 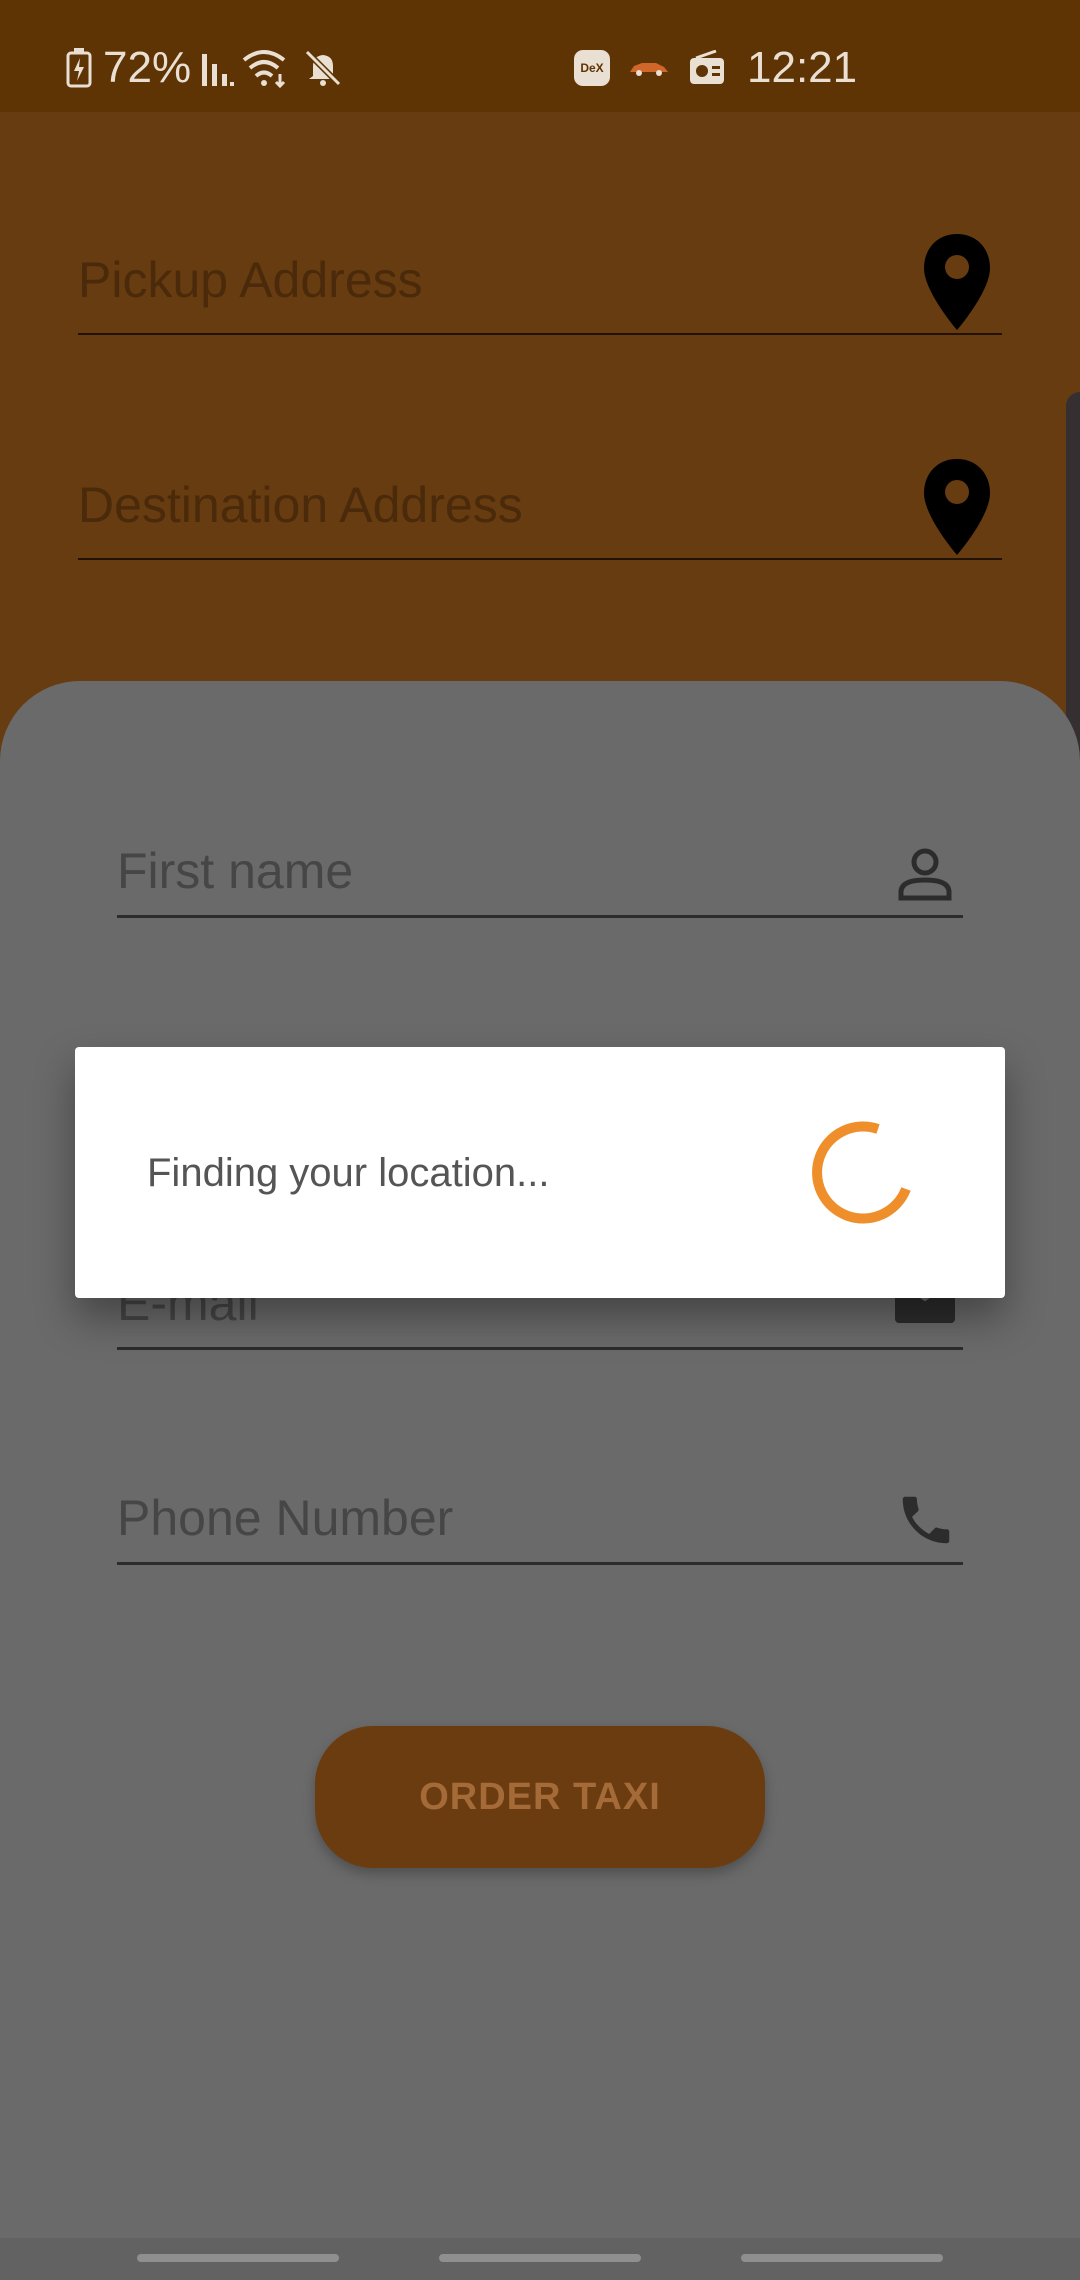 I want to click on first-name-input: First name, so click(x=235, y=871).